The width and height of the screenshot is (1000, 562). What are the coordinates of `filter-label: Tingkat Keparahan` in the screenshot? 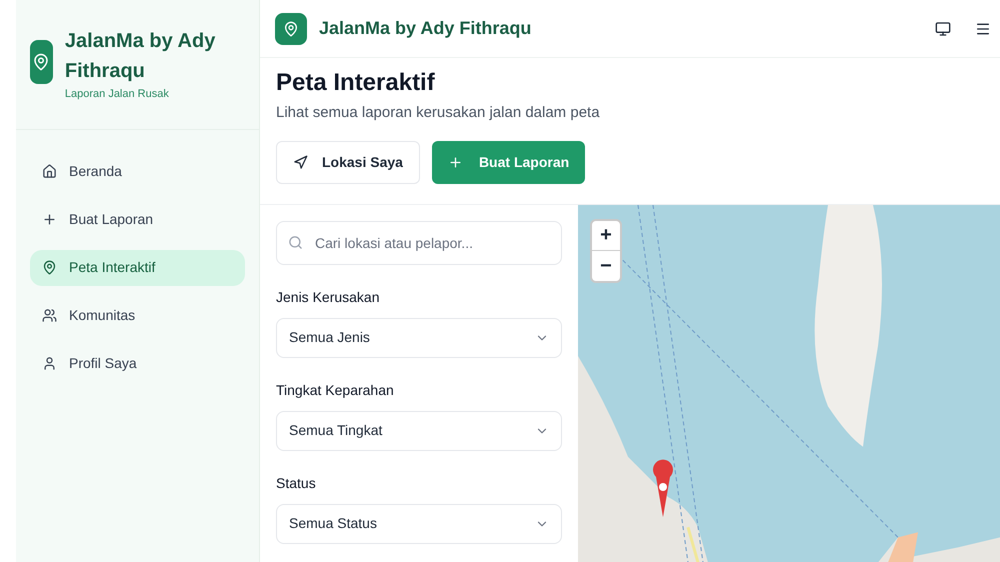 It's located at (335, 390).